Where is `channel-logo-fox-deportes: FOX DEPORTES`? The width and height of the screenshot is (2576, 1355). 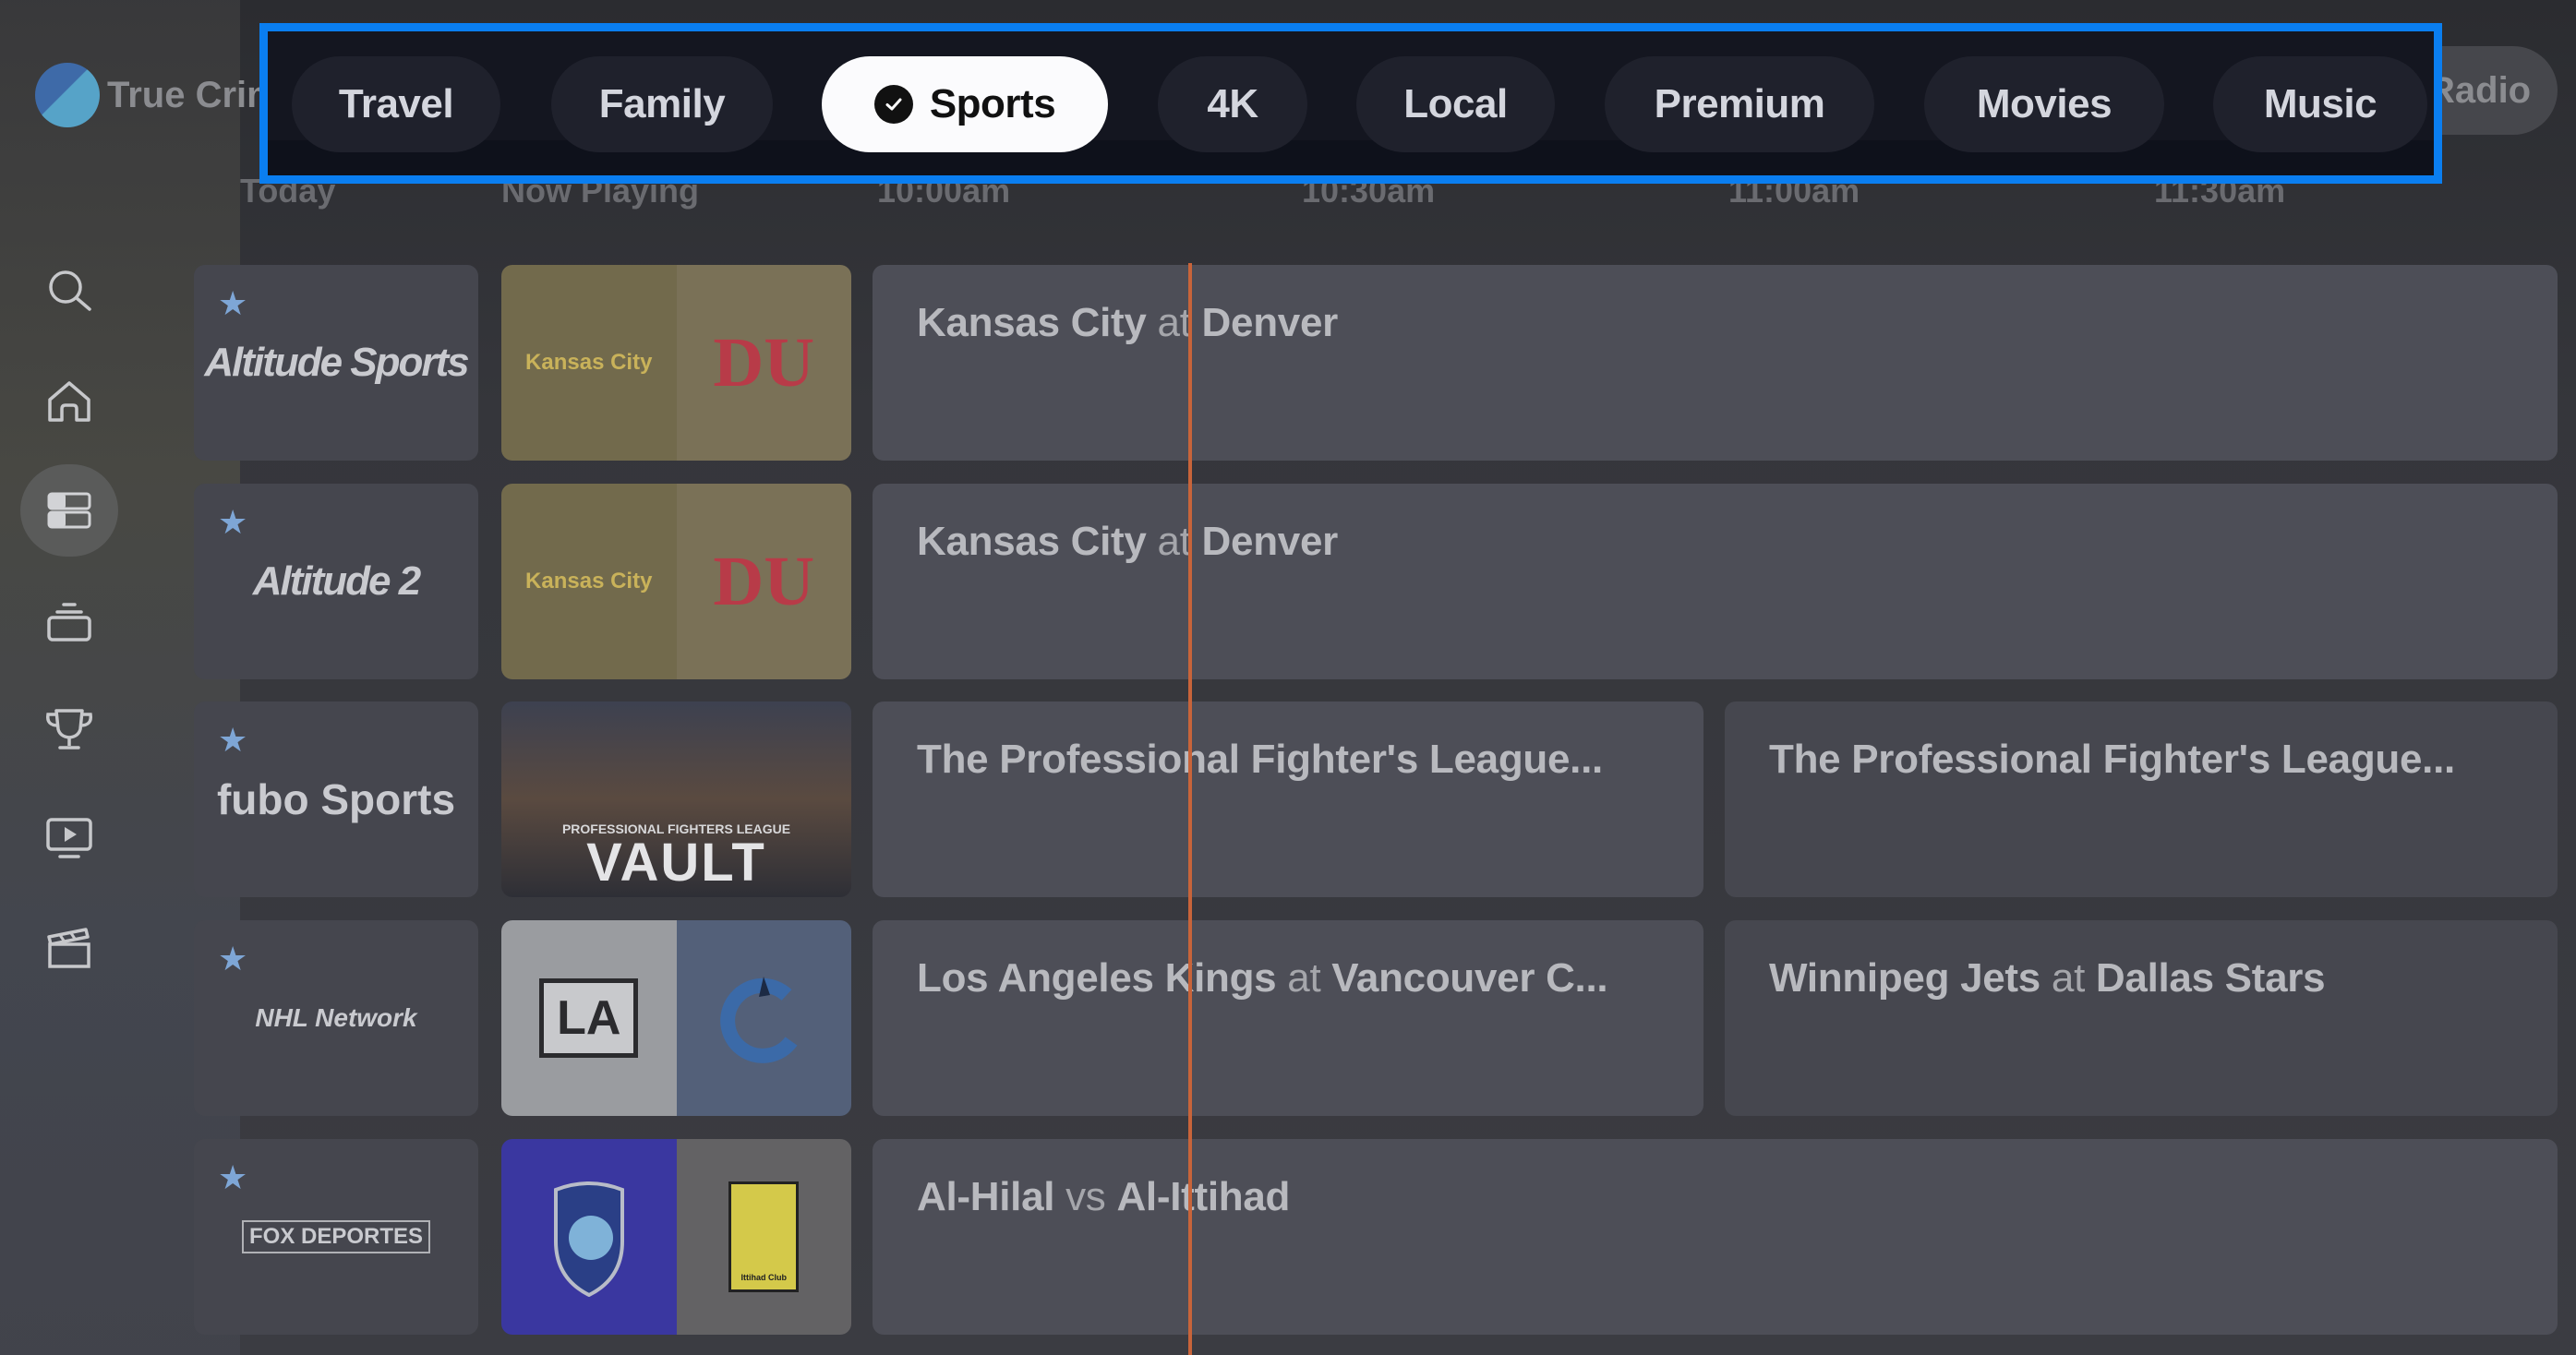 channel-logo-fox-deportes: FOX DEPORTES is located at coordinates (336, 1236).